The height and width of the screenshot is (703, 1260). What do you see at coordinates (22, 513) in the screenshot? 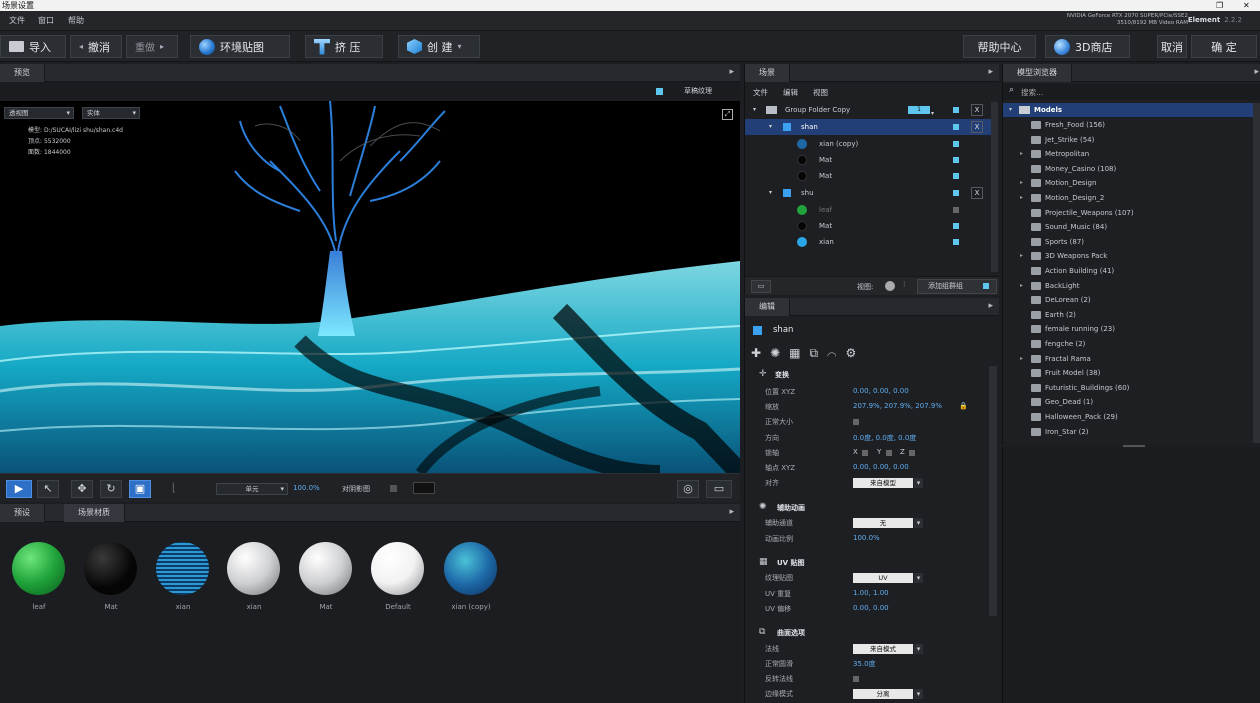
I see `tab-presets: 预设` at bounding box center [22, 513].